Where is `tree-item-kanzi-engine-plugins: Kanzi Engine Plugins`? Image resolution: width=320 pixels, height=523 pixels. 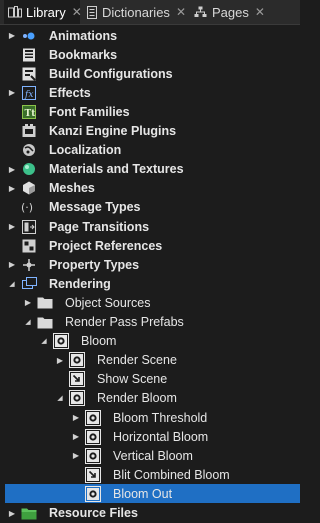 tree-item-kanzi-engine-plugins: Kanzi Engine Plugins is located at coordinates (150, 131).